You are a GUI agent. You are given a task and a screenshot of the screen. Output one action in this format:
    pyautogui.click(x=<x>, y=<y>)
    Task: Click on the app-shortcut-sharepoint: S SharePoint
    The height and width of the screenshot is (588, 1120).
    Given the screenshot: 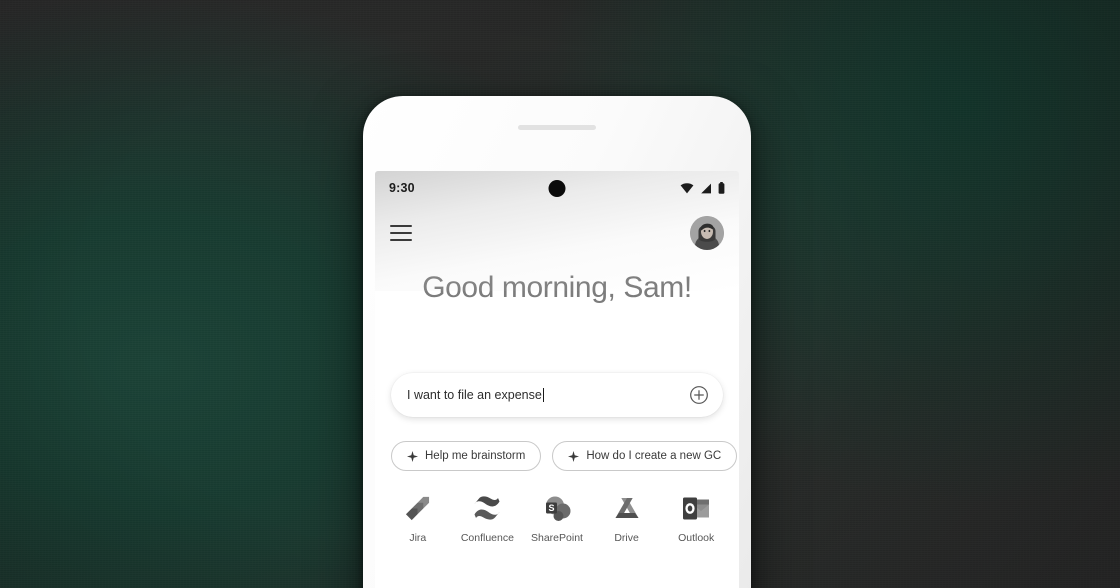 What is the action you would take?
    pyautogui.click(x=557, y=518)
    